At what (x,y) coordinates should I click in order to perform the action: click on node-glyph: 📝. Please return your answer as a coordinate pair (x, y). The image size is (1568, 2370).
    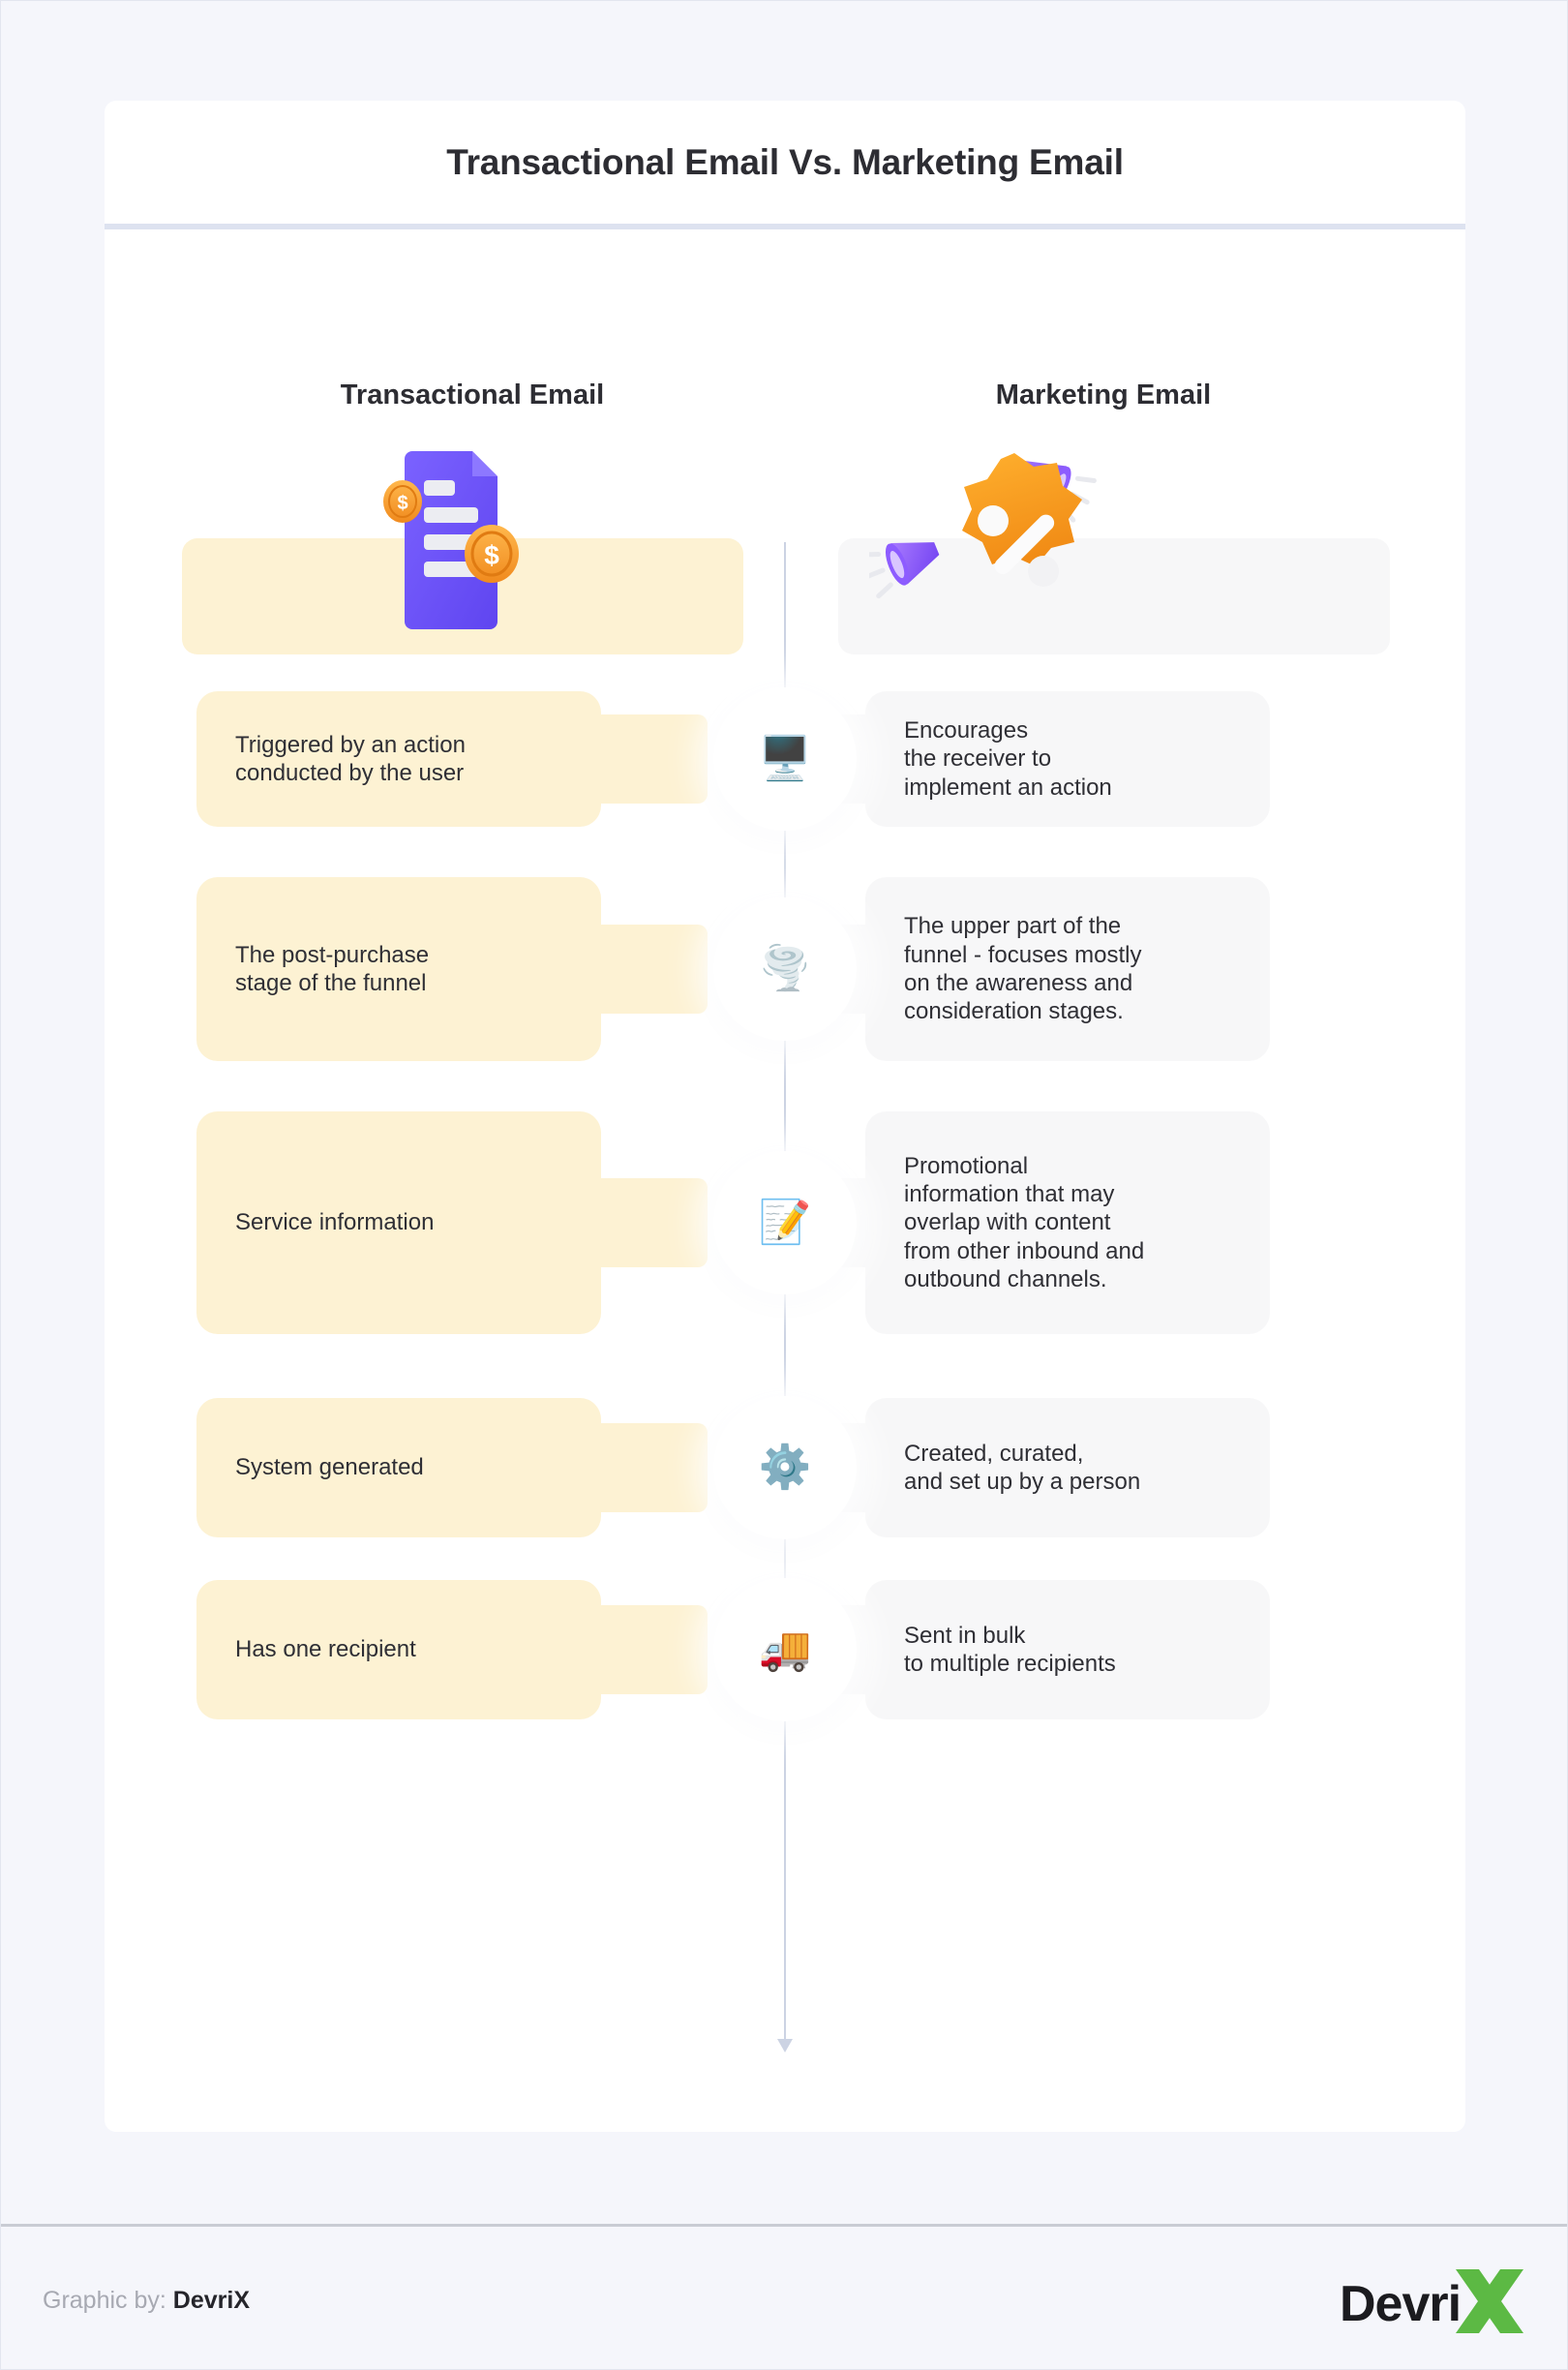
    Looking at the image, I should click on (785, 1222).